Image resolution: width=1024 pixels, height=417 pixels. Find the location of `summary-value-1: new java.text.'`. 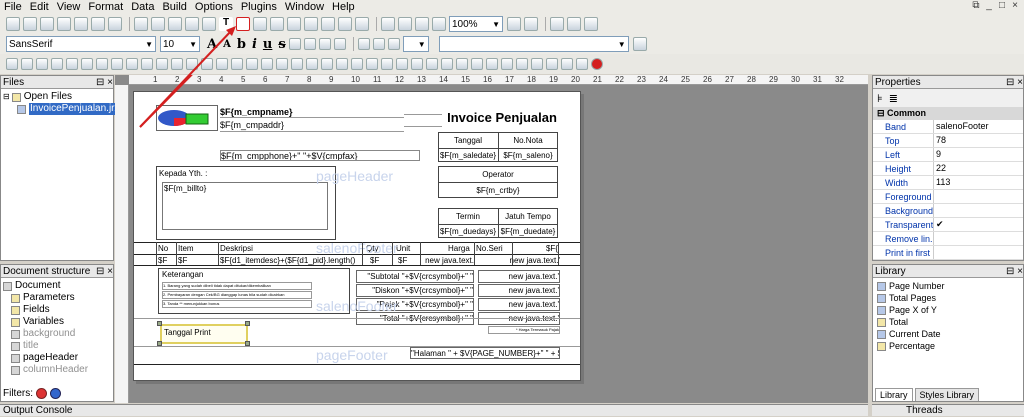

summary-value-1: new java.text.' is located at coordinates (519, 276).